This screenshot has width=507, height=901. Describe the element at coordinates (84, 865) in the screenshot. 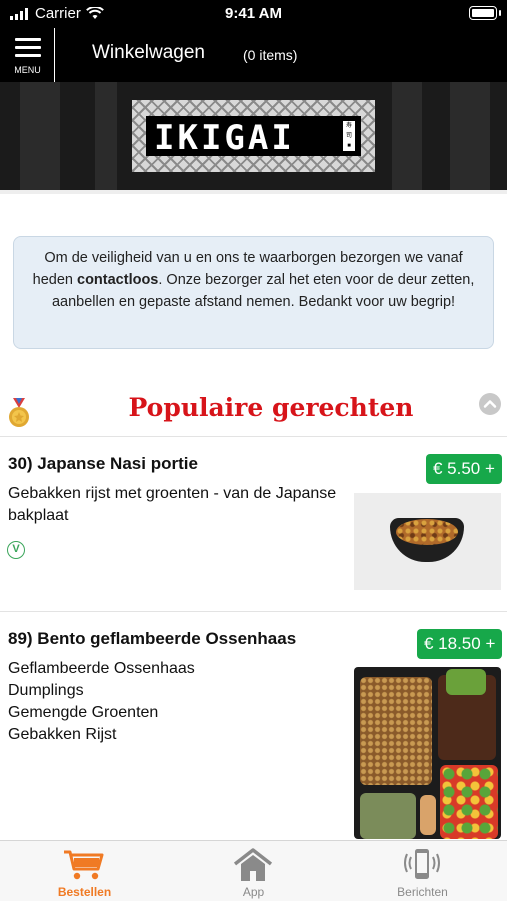

I see `cart-icon` at that location.